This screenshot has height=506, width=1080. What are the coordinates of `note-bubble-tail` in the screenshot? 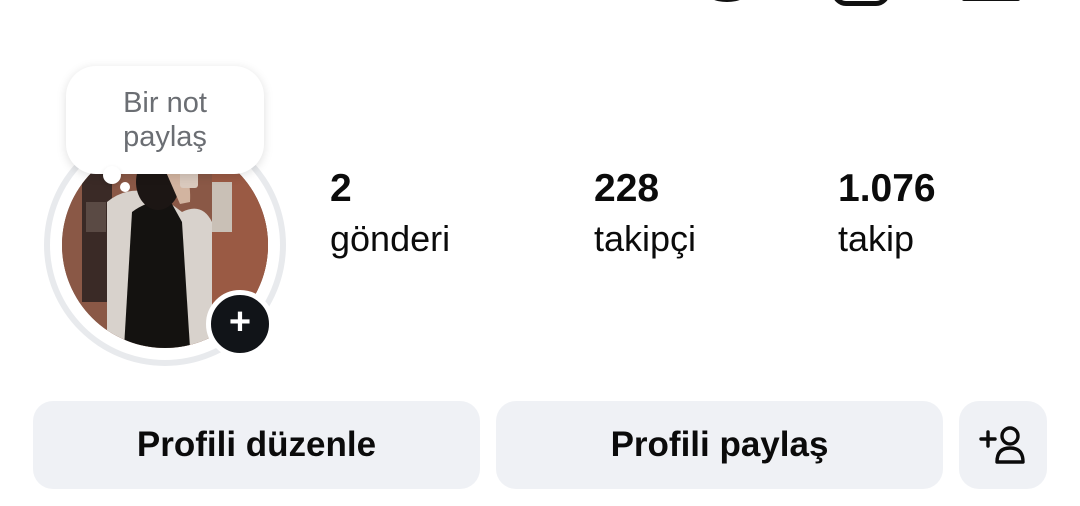 It's located at (112, 175).